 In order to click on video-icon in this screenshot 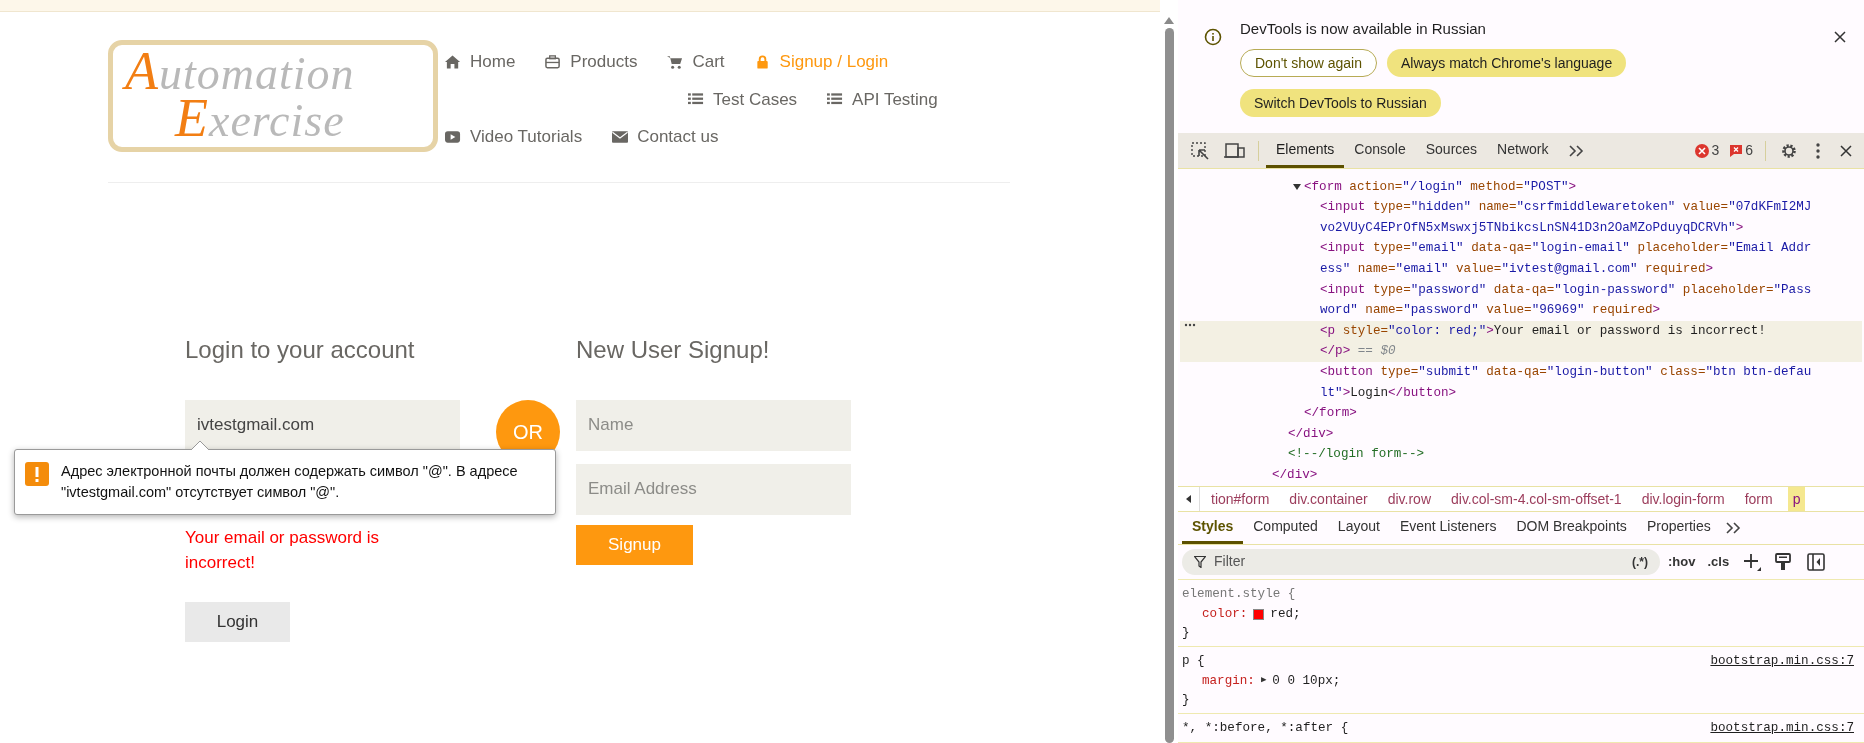, I will do `click(453, 136)`.